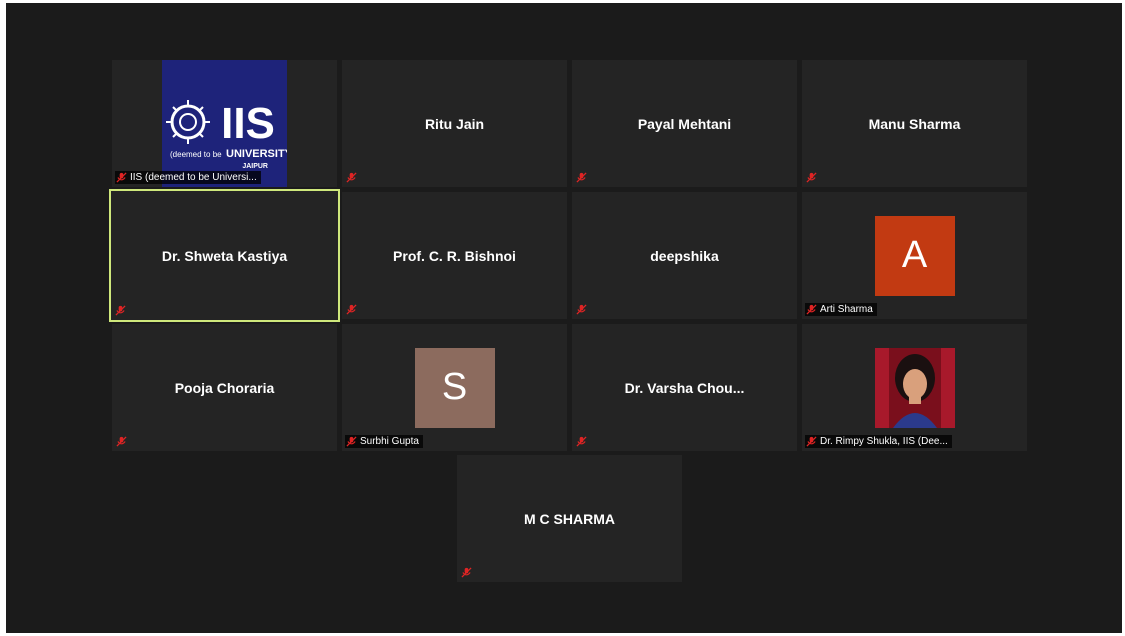 The width and height of the screenshot is (1125, 636). I want to click on participant-tile: Prof. C. R. Bishnoi, so click(454, 255).